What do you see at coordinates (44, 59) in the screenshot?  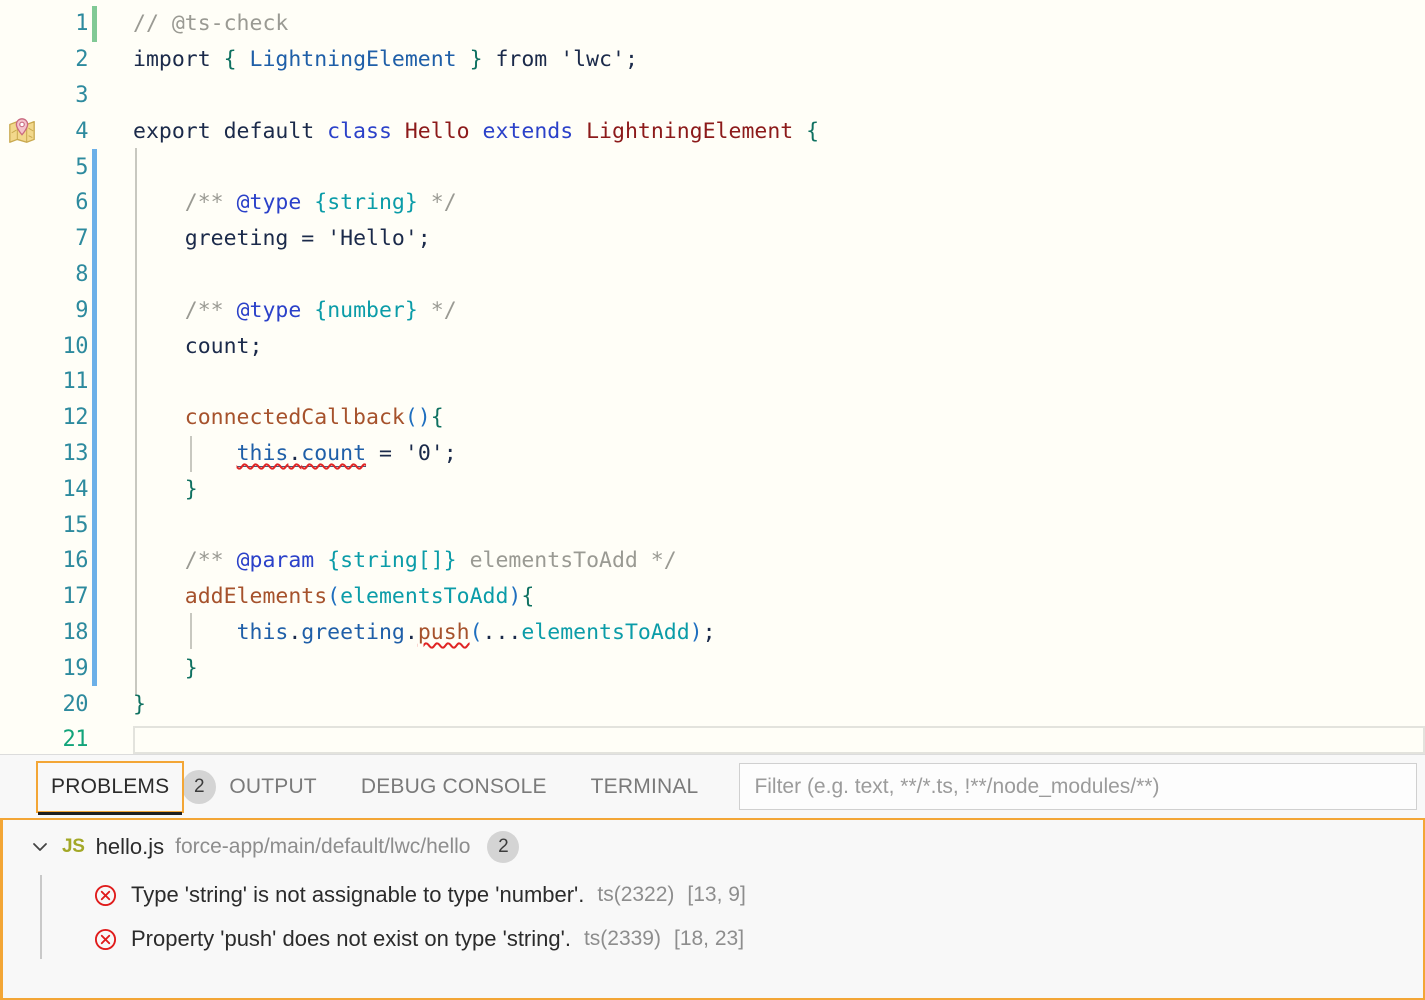 I see `line-number-2: 2` at bounding box center [44, 59].